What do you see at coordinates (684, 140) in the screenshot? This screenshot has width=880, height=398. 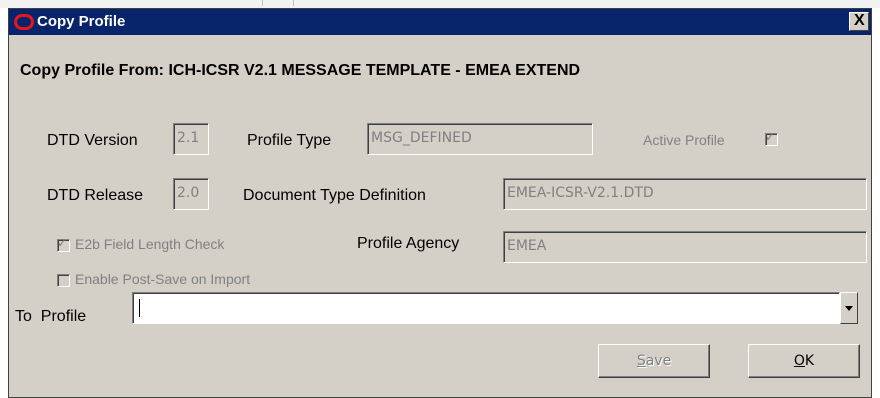 I see `active-profile-label: Active Profile` at bounding box center [684, 140].